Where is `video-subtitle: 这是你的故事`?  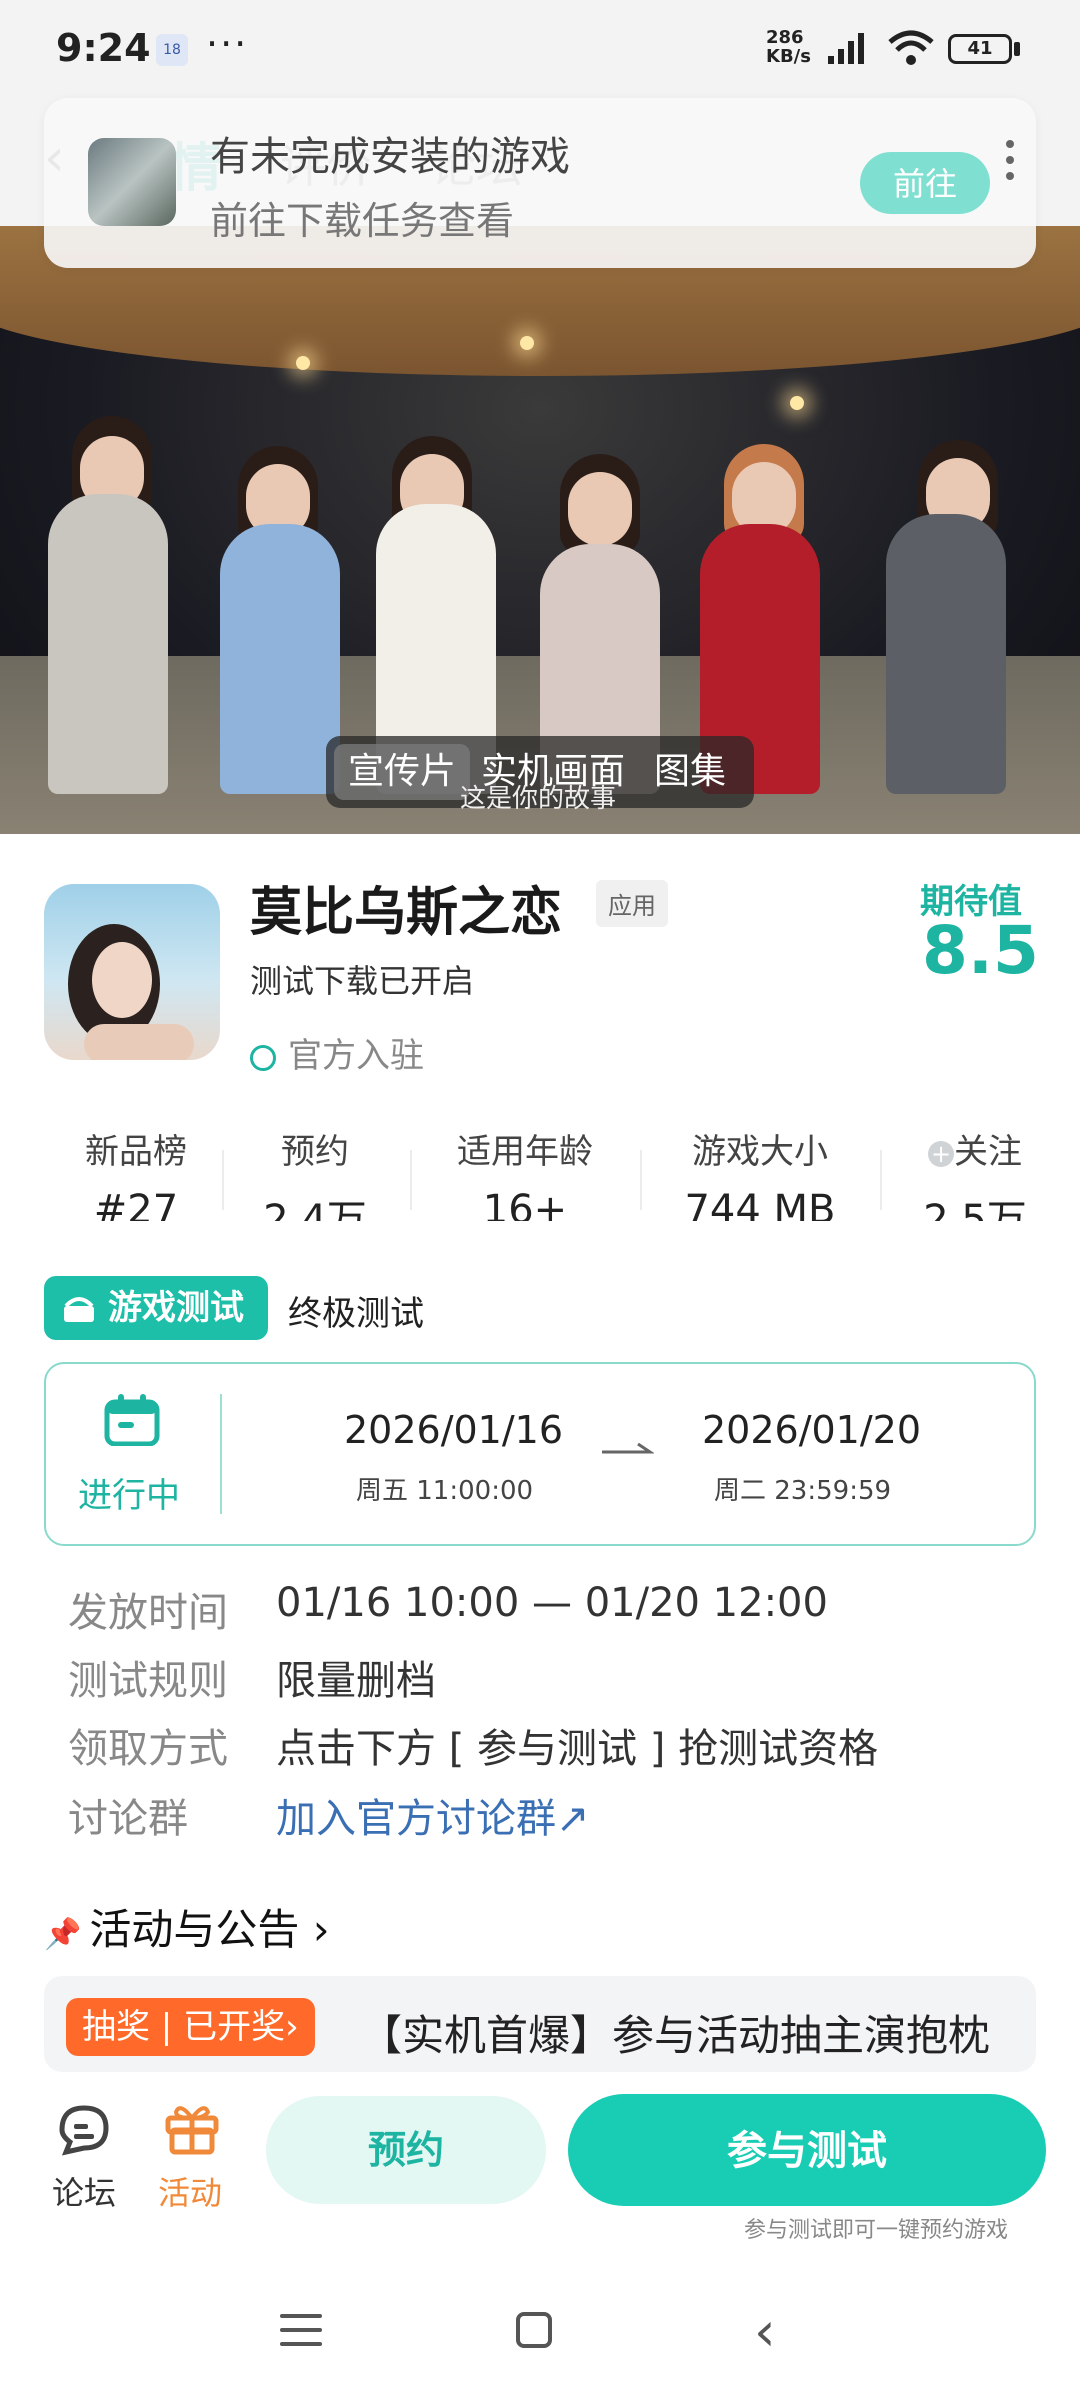
video-subtitle: 这是你的故事 is located at coordinates (538, 799).